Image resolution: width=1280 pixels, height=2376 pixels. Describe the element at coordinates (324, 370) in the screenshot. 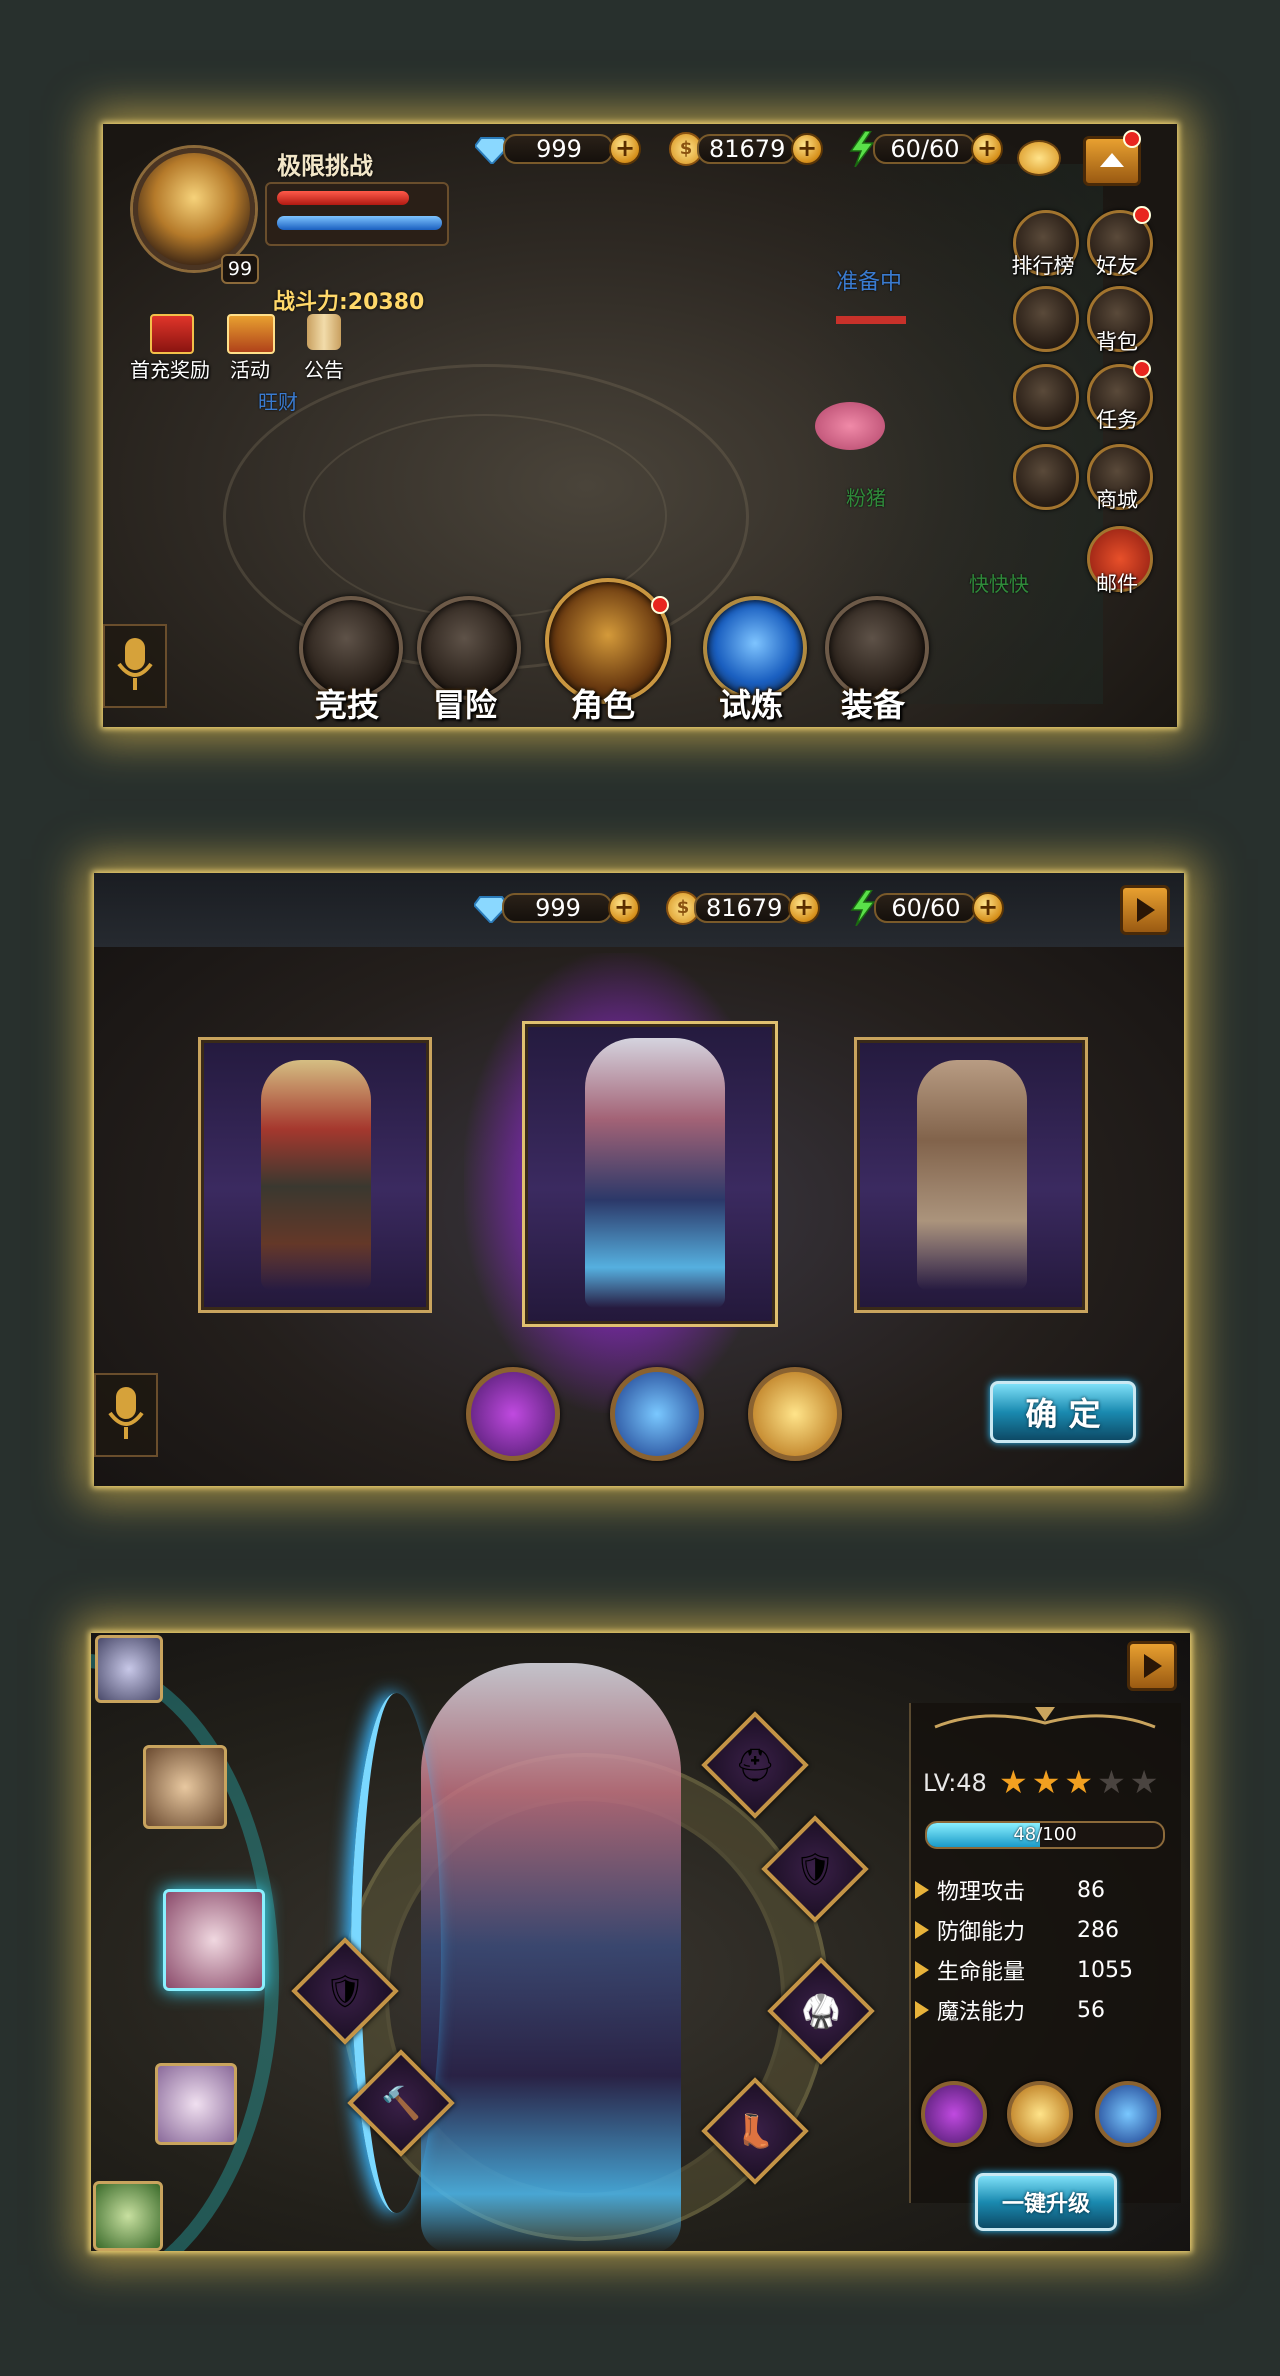

I see `announcement-label: 公告` at that location.